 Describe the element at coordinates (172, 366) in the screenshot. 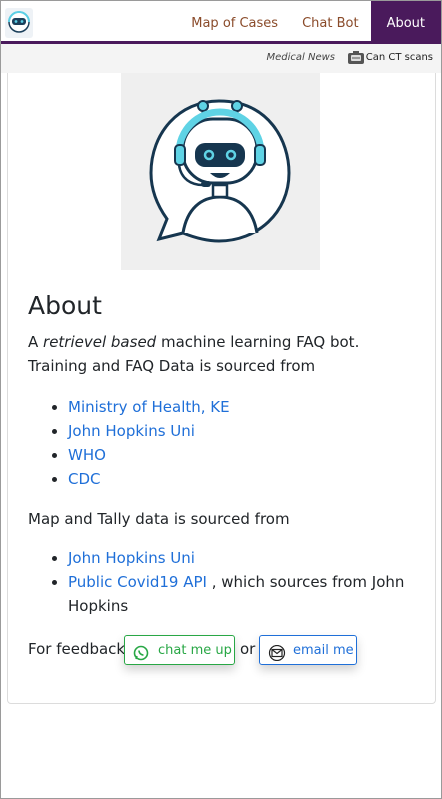

I see `training-line: Training and FAQ Data is sourced from` at that location.